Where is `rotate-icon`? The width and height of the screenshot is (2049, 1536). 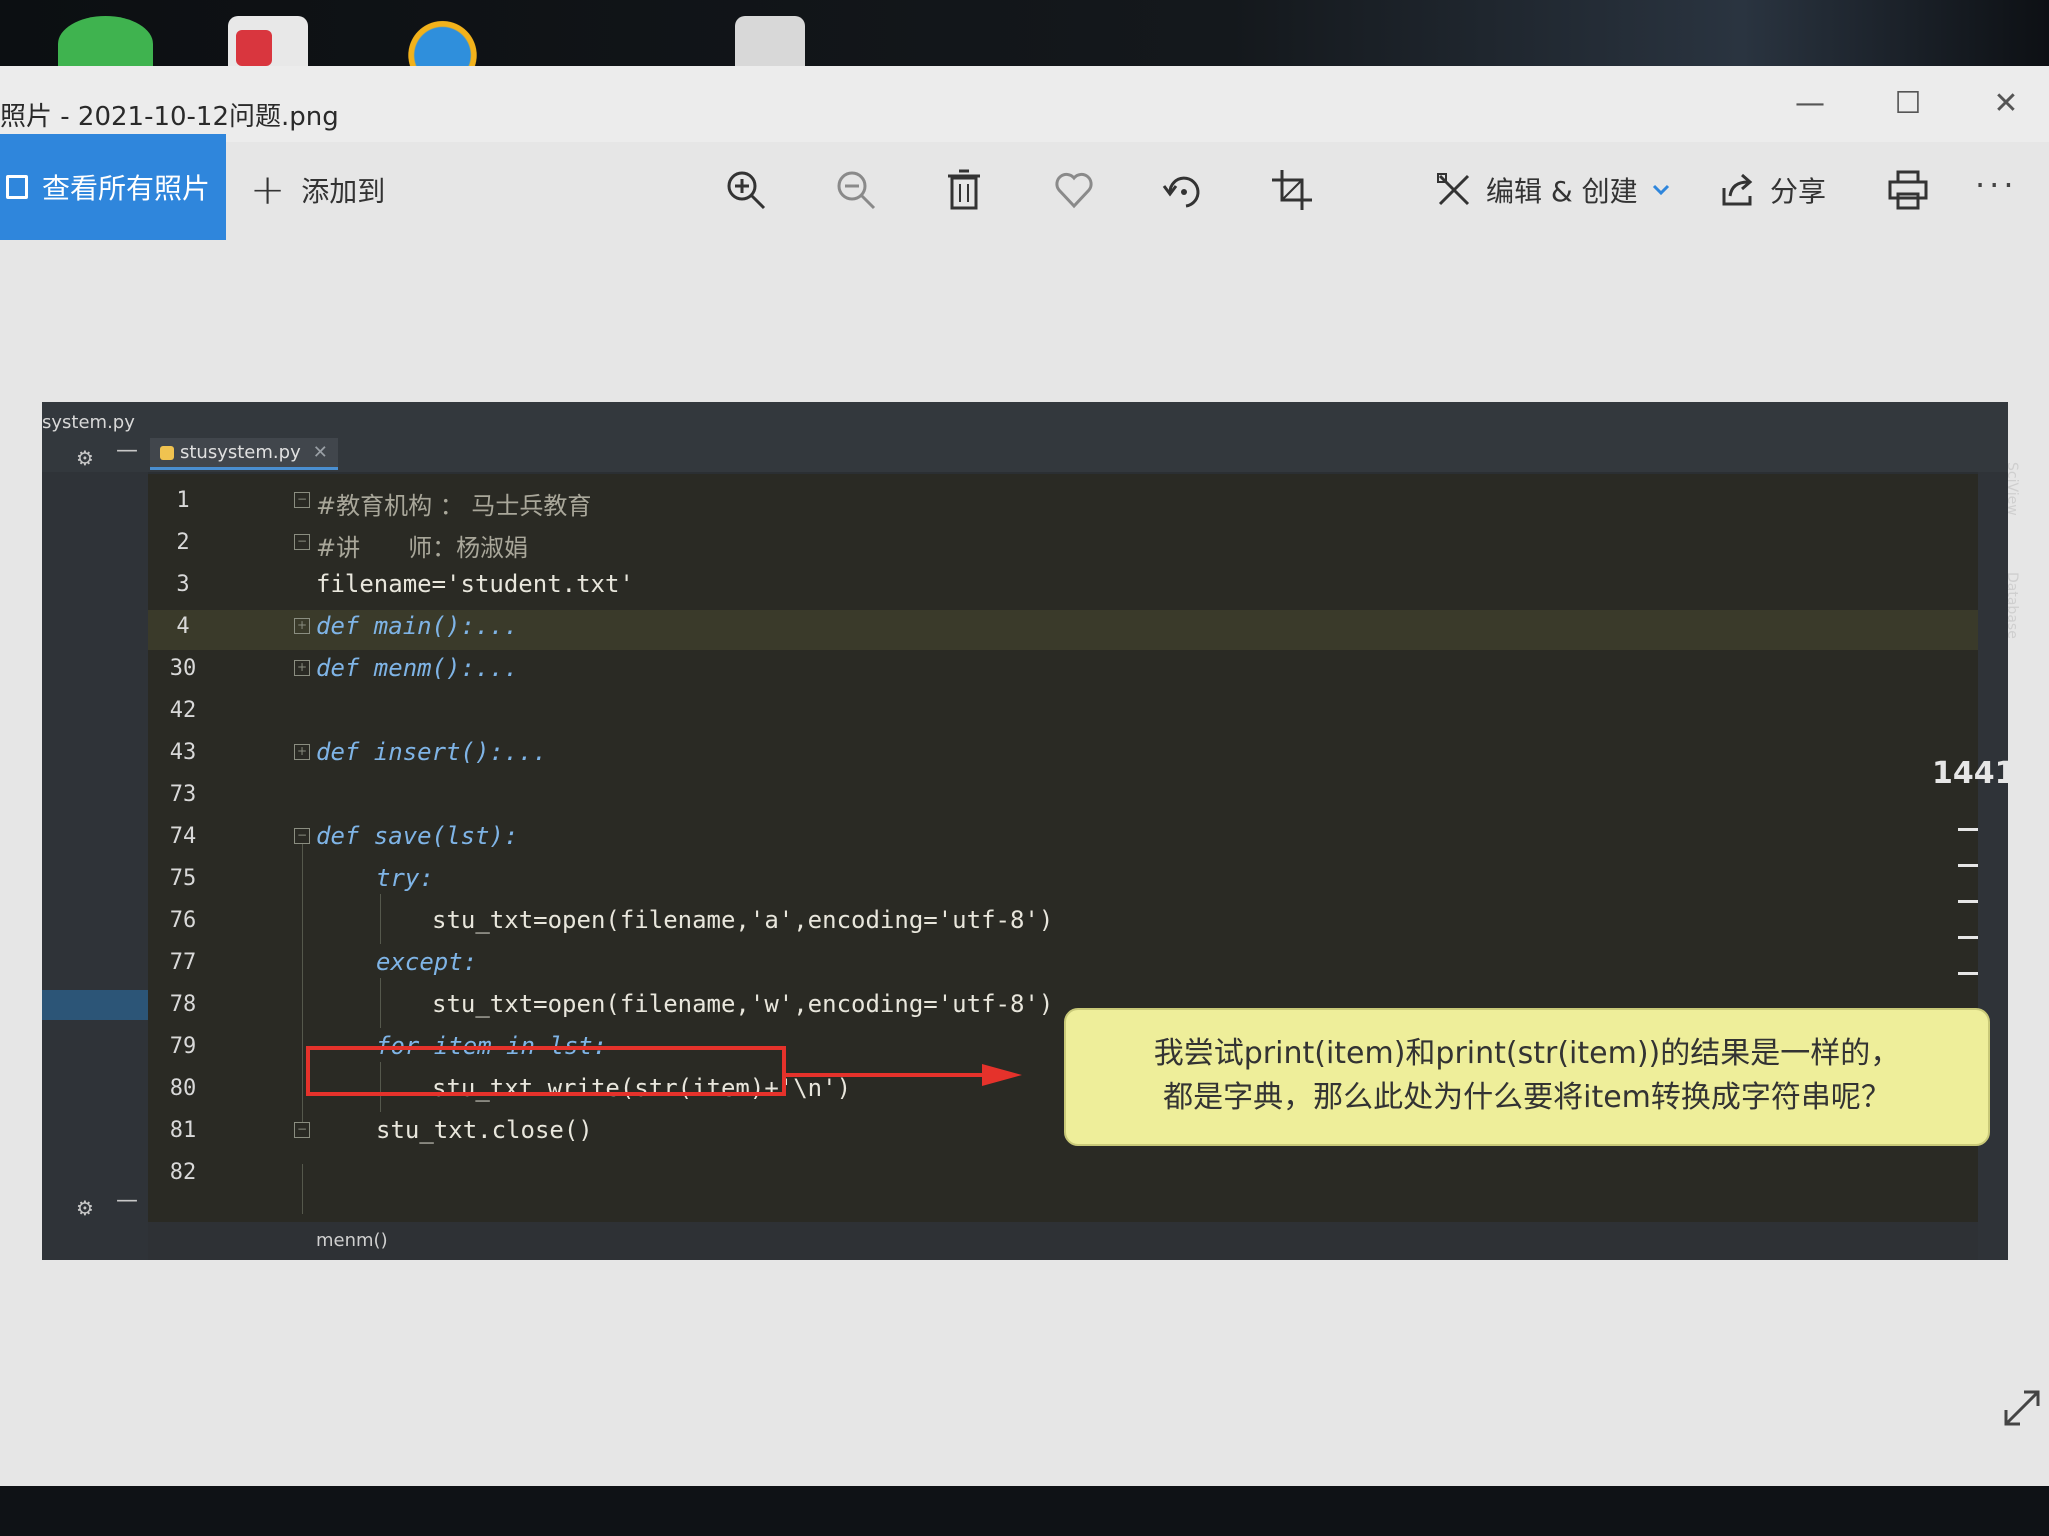
rotate-icon is located at coordinates (1184, 190).